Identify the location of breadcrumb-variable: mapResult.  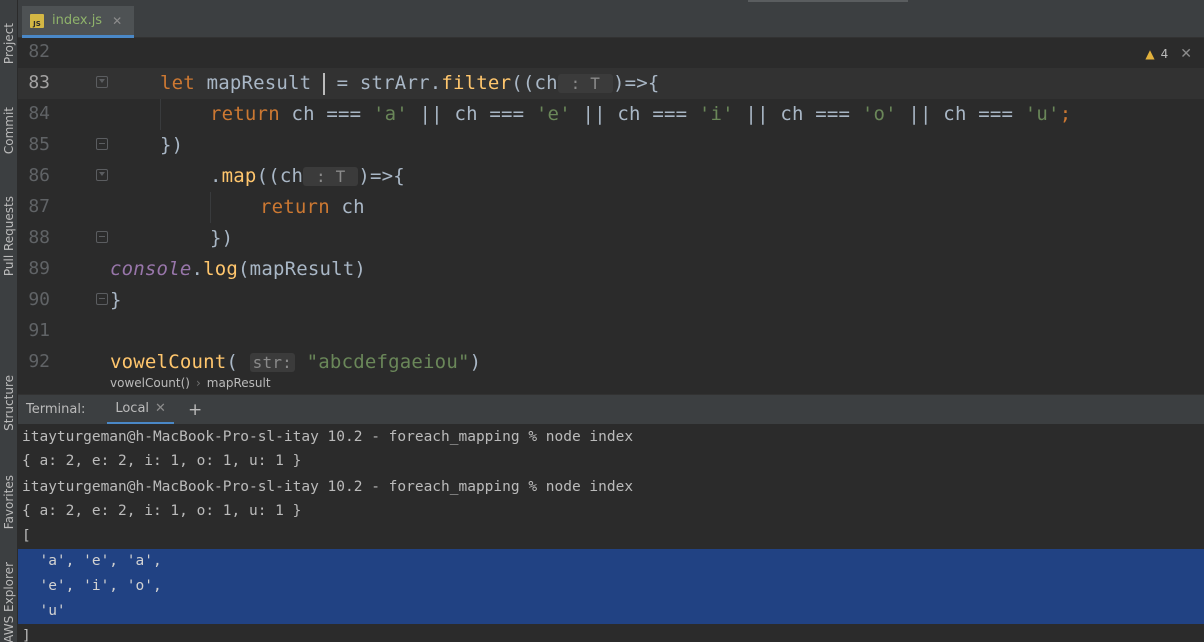
(239, 383).